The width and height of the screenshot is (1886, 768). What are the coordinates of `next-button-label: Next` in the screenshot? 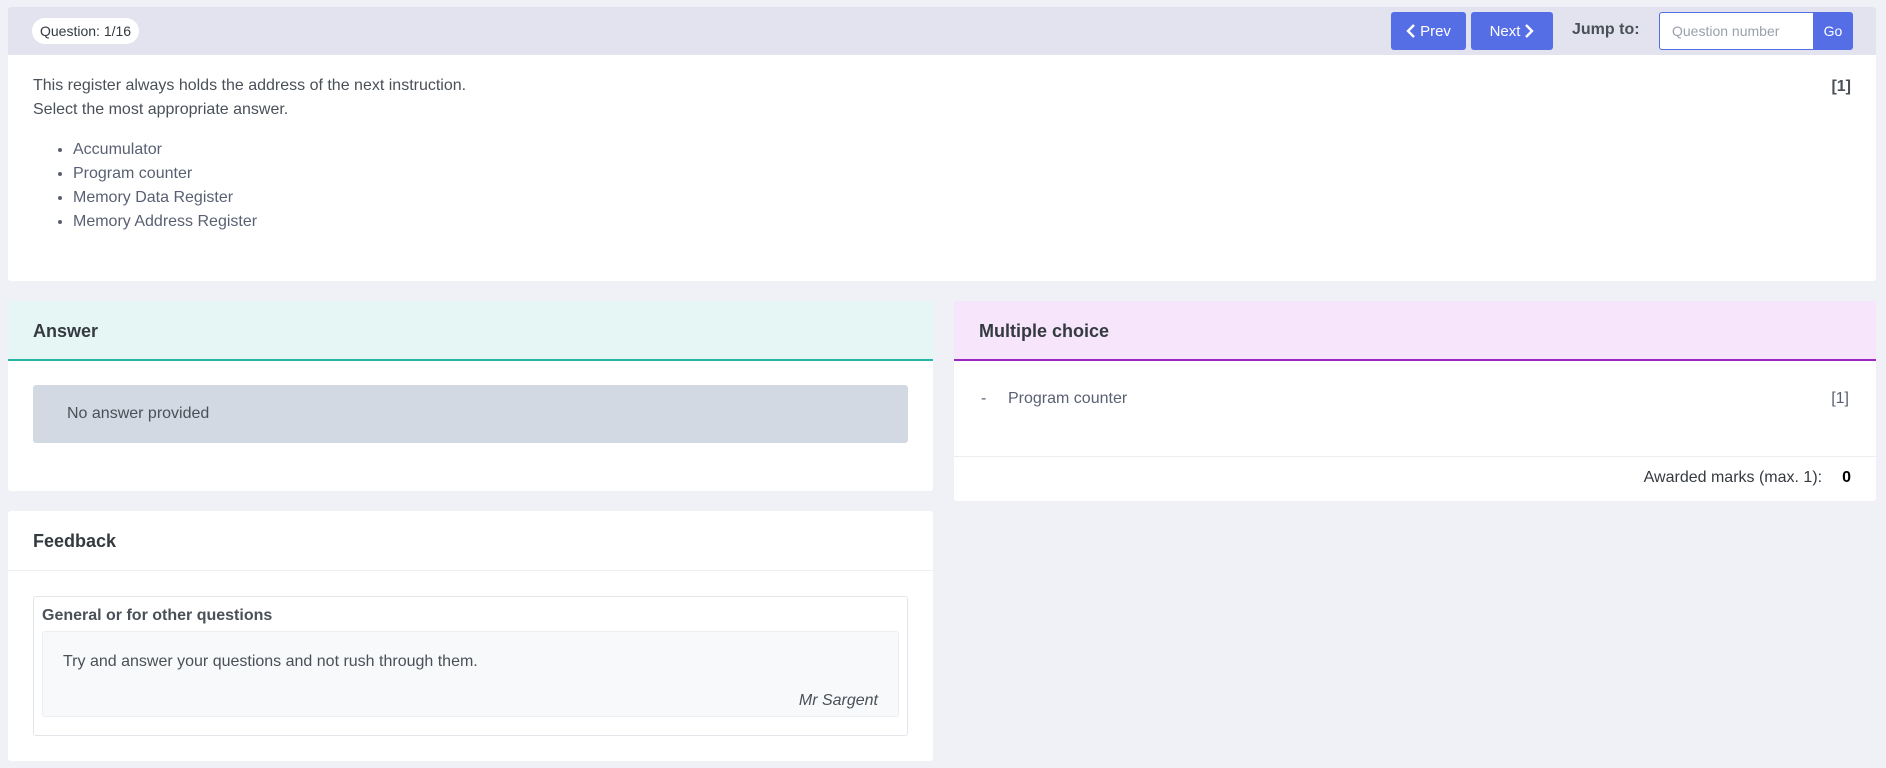 It's located at (1505, 31).